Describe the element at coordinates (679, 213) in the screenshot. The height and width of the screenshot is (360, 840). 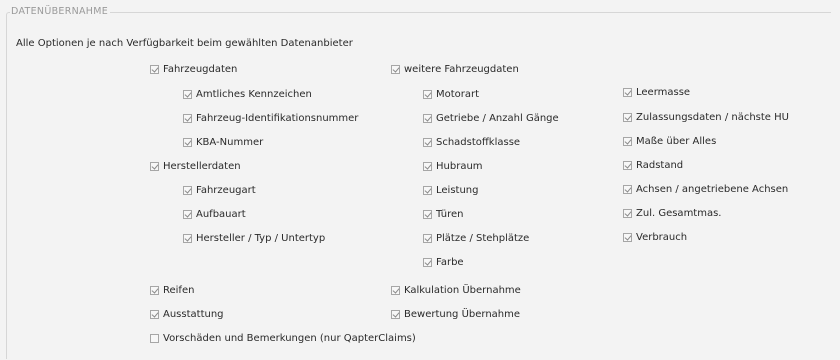
I see `checkbox-label: Zul. Gesamtmas.` at that location.